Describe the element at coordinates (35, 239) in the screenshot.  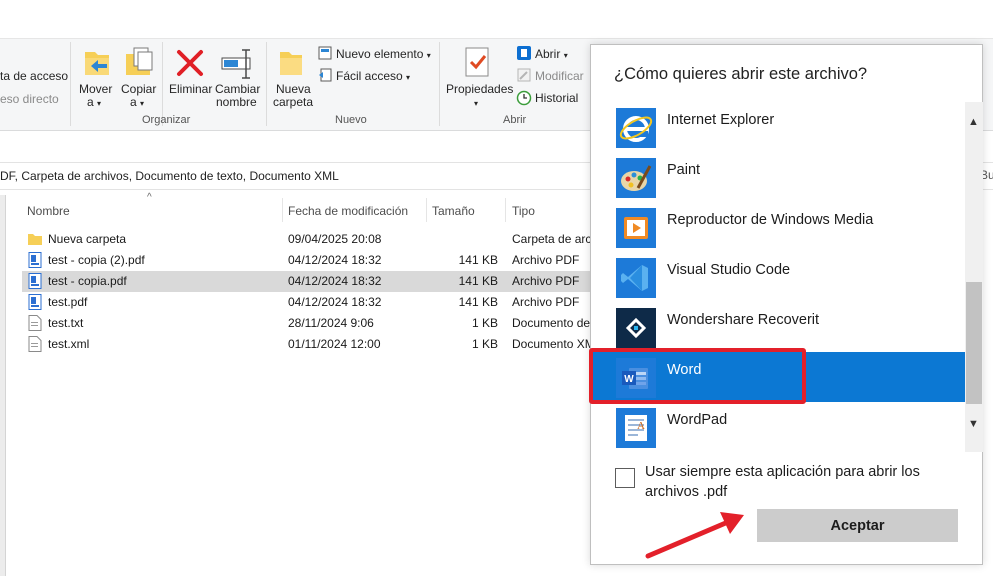
I see `folder-icon` at that location.